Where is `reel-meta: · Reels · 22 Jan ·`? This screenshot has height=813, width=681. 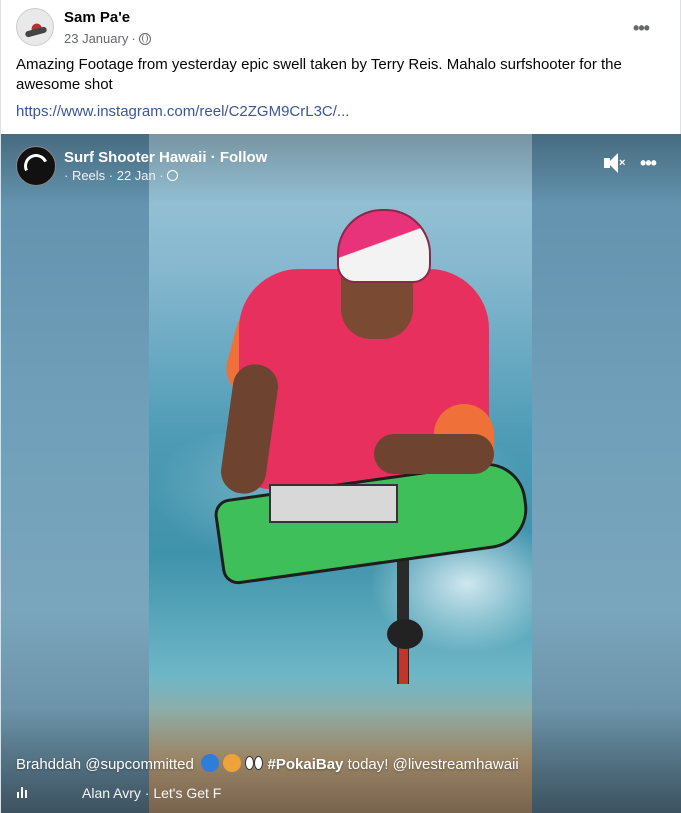 reel-meta: · Reels · 22 Jan · is located at coordinates (121, 175).